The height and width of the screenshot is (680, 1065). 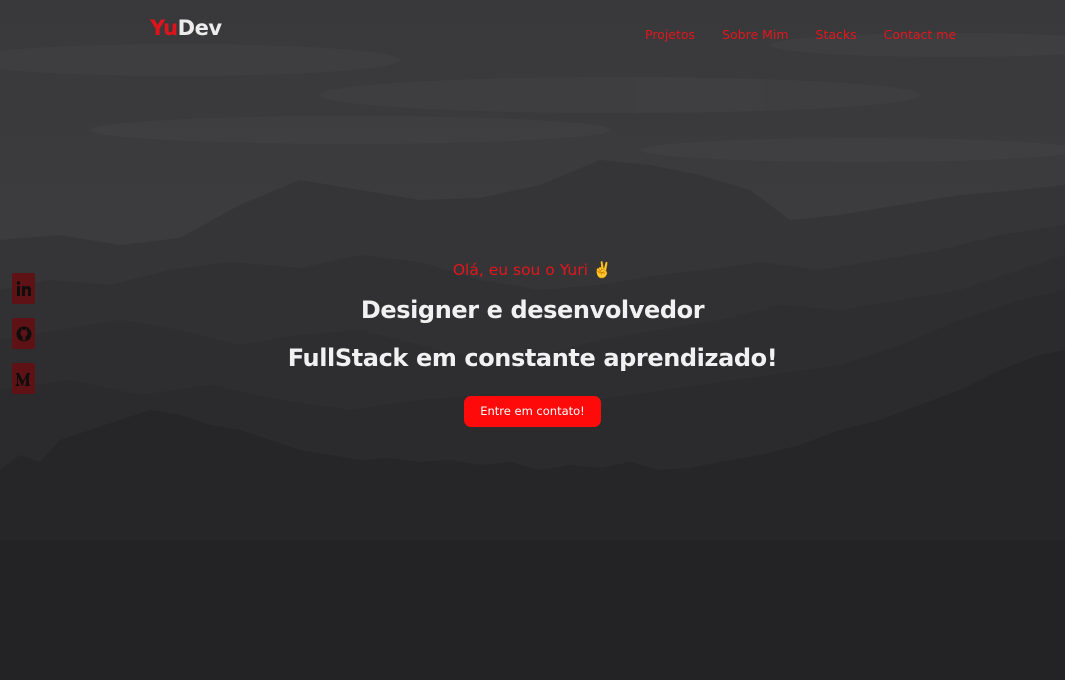 What do you see at coordinates (532, 411) in the screenshot?
I see `contact-button: Entre em contato!` at bounding box center [532, 411].